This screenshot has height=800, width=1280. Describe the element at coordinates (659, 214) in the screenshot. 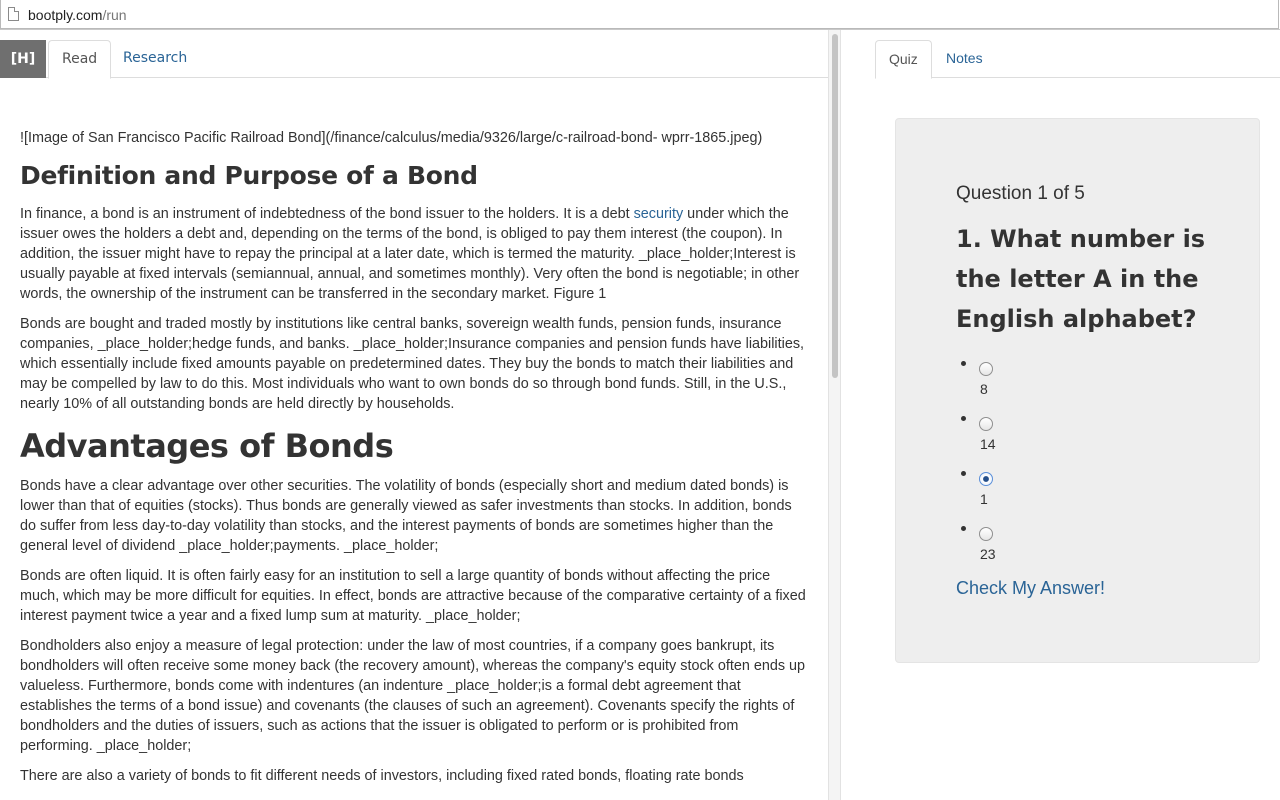

I see `security-link: security` at that location.